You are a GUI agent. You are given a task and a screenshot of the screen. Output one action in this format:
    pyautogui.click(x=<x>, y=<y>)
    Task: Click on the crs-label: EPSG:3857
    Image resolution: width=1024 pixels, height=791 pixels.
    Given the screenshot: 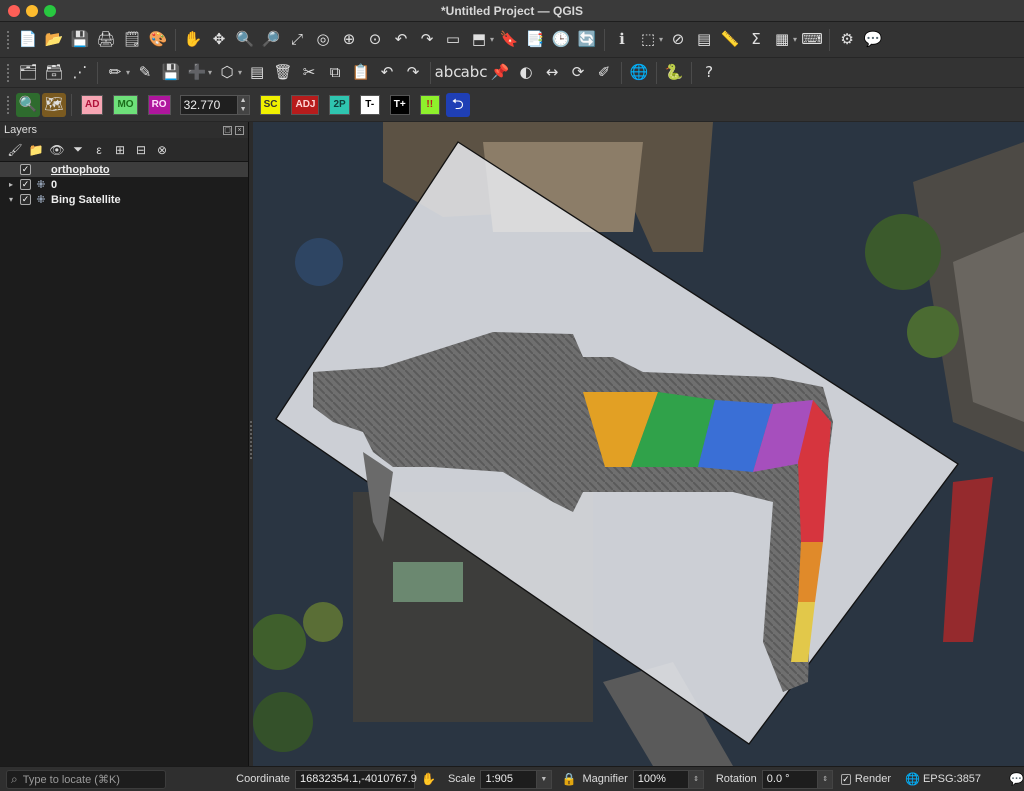 What is the action you would take?
    pyautogui.click(x=952, y=779)
    